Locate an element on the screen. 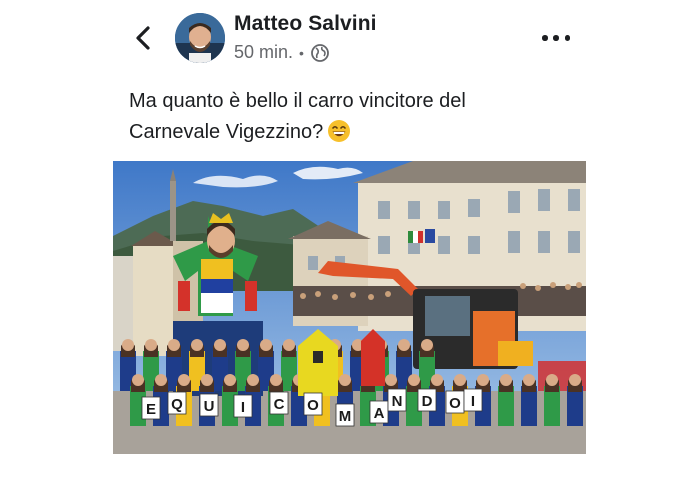 The width and height of the screenshot is (698, 493). banner-letter-text: M is located at coordinates (345, 416).